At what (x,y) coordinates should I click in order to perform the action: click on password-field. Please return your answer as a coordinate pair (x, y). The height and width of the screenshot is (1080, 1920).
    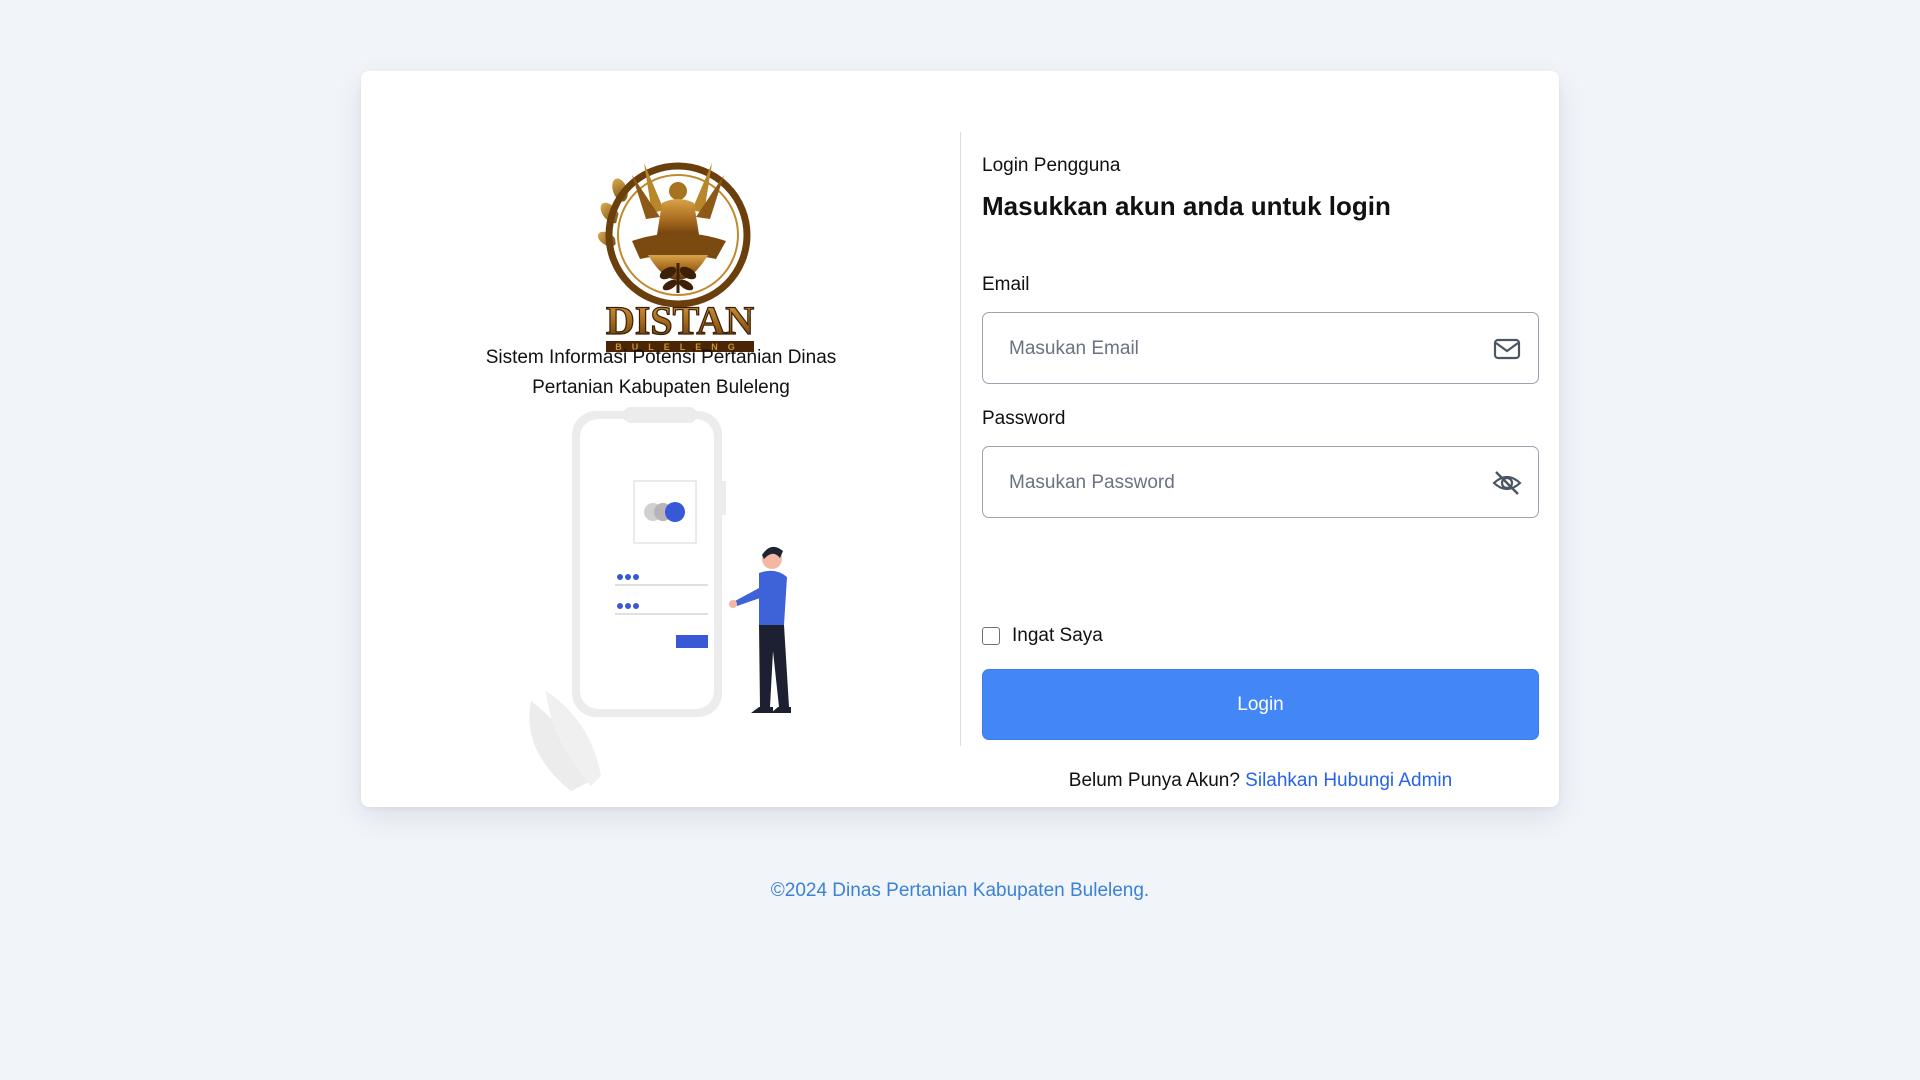
    Looking at the image, I should click on (1260, 482).